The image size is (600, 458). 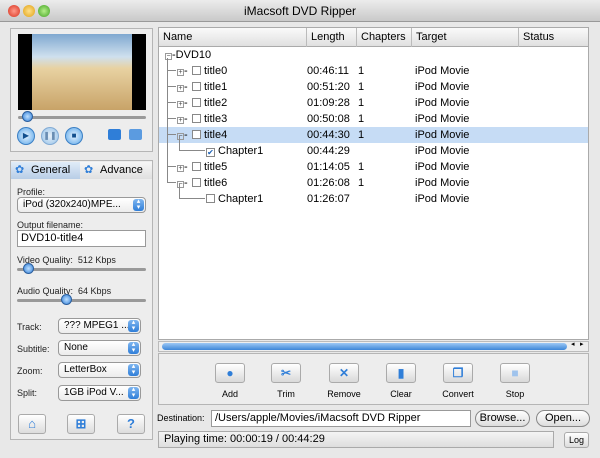 What do you see at coordinates (99, 348) in the screenshot?
I see `subtitle-select: None ▴ ▾` at bounding box center [99, 348].